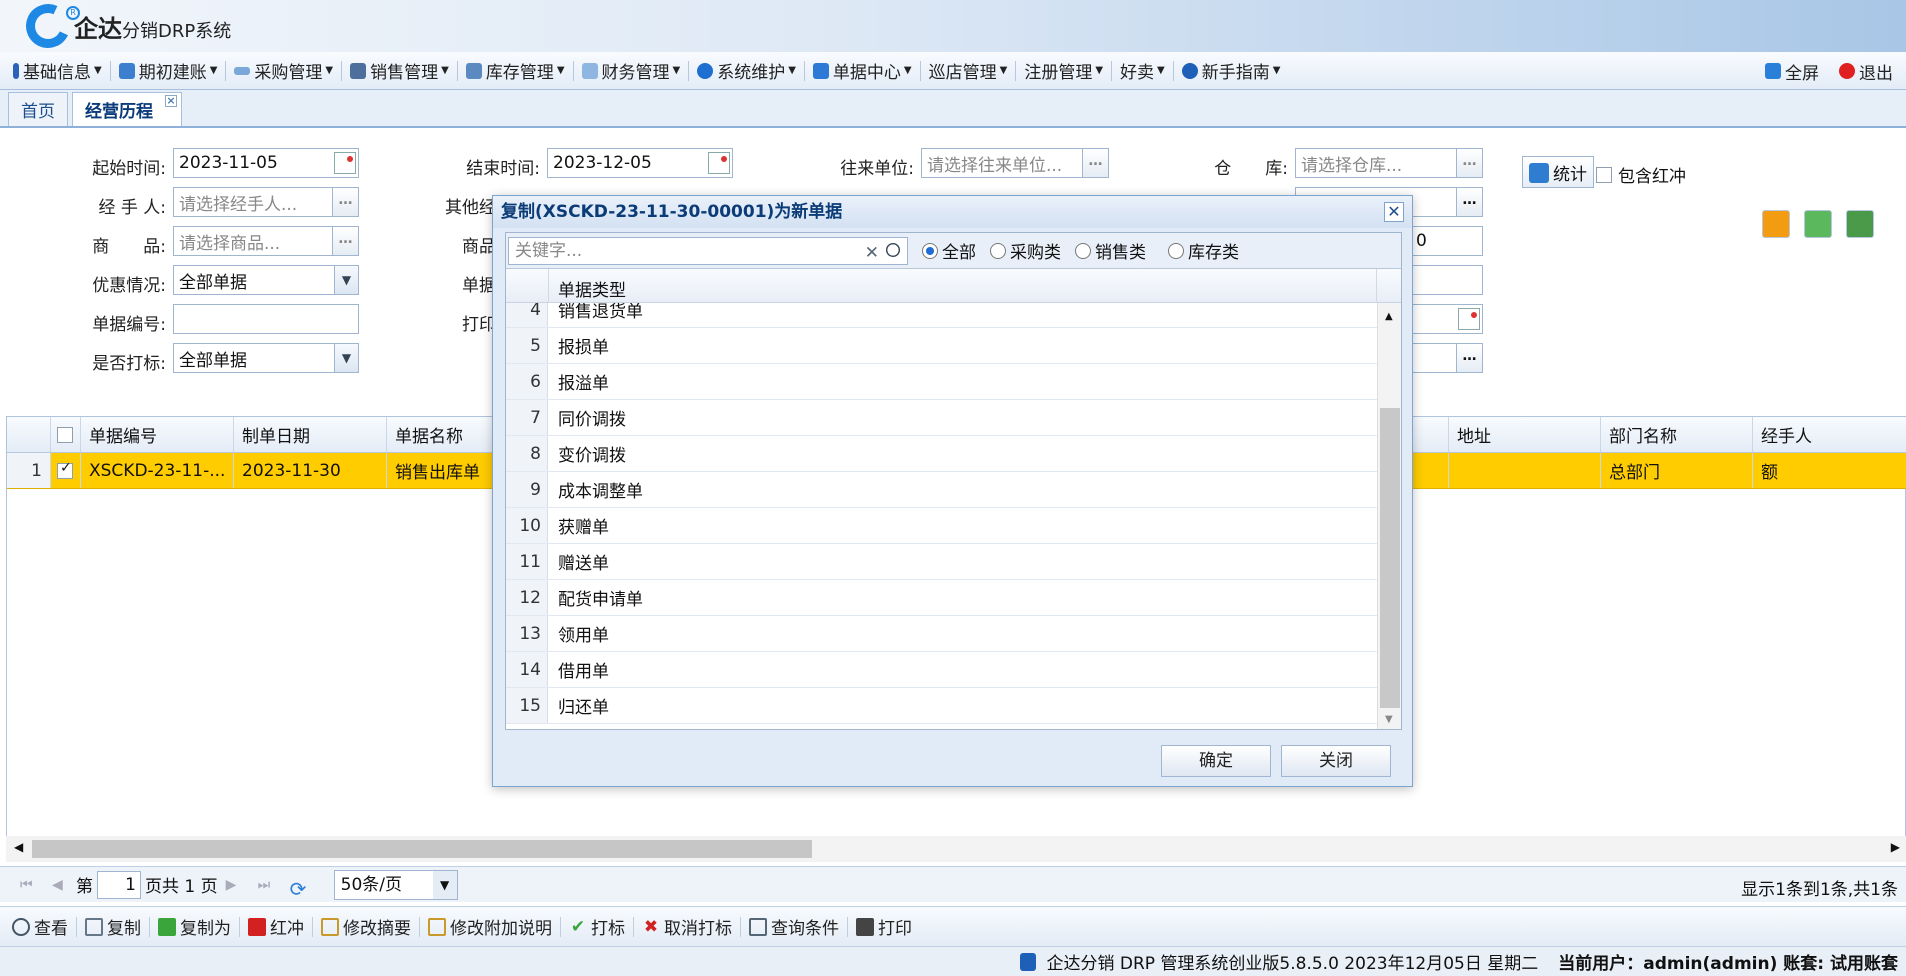 The width and height of the screenshot is (1906, 976). I want to click on menu-guide: 新手指南 ▼, so click(1231, 71).